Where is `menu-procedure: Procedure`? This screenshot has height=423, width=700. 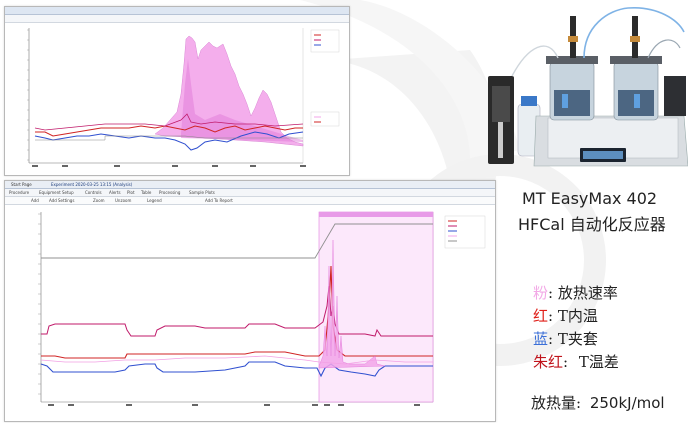 menu-procedure: Procedure is located at coordinates (19, 192).